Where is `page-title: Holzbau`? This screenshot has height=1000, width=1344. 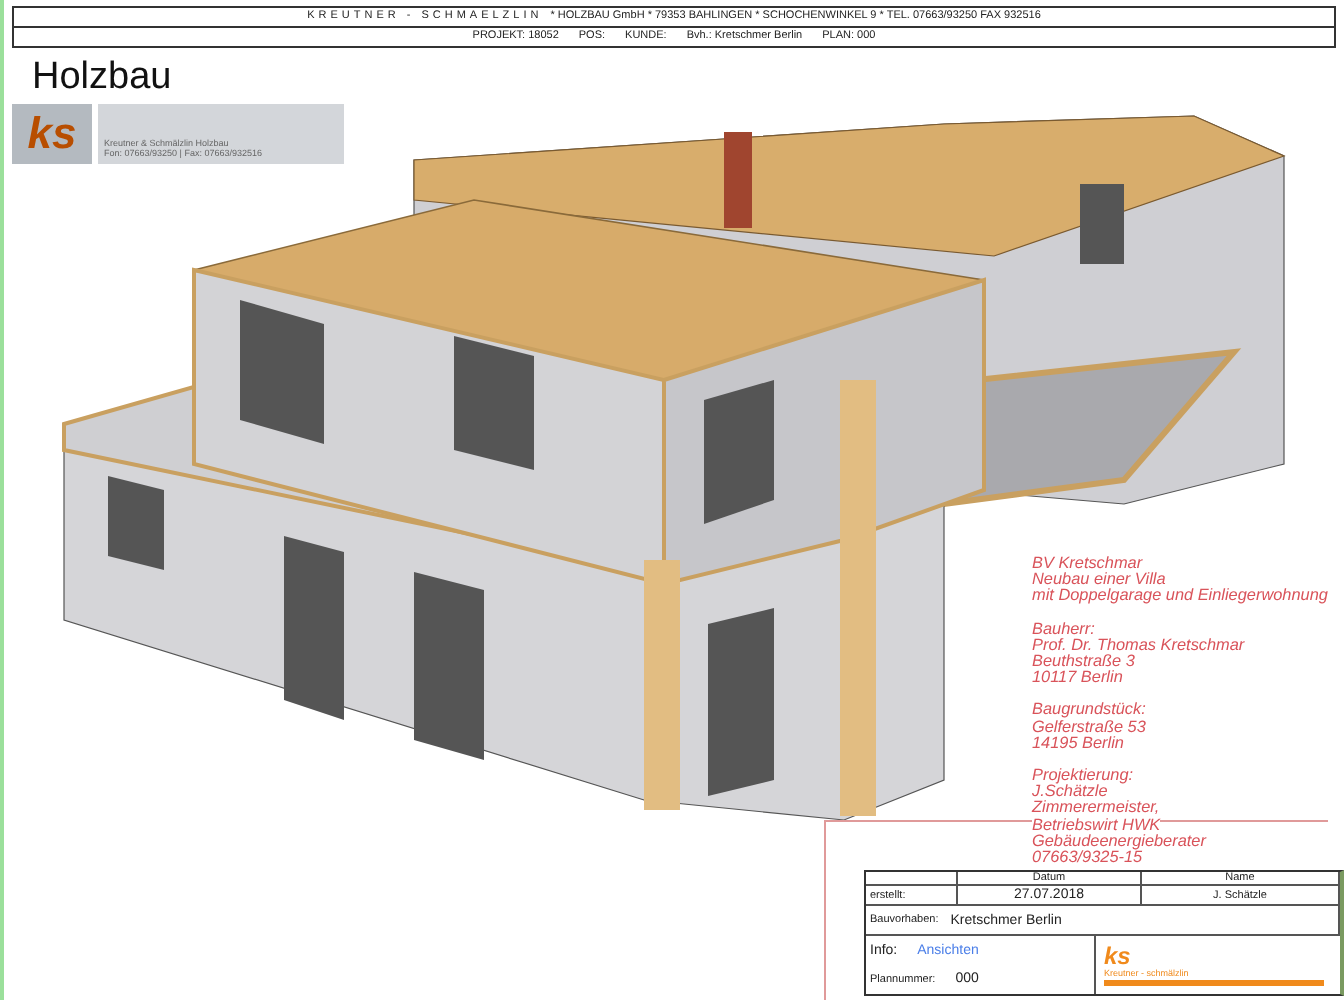 page-title: Holzbau is located at coordinates (102, 78).